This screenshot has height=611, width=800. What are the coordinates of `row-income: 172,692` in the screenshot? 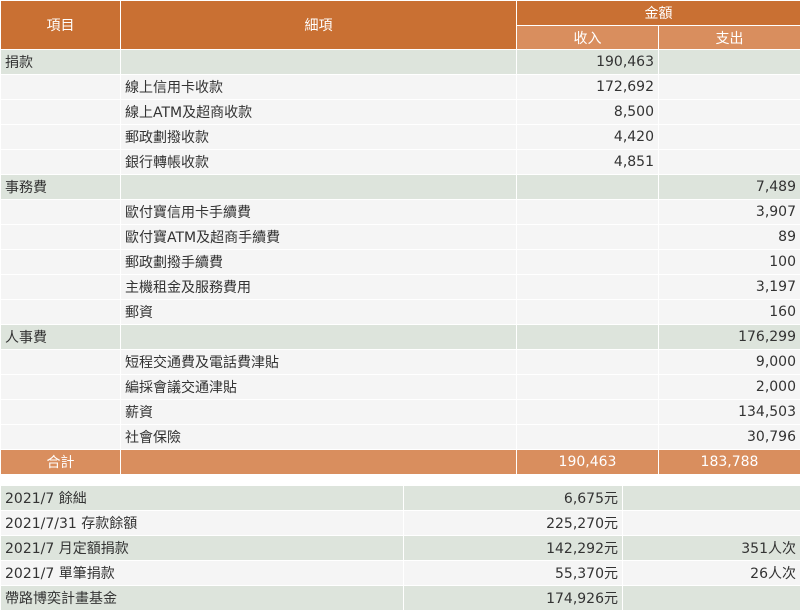 It's located at (587, 87).